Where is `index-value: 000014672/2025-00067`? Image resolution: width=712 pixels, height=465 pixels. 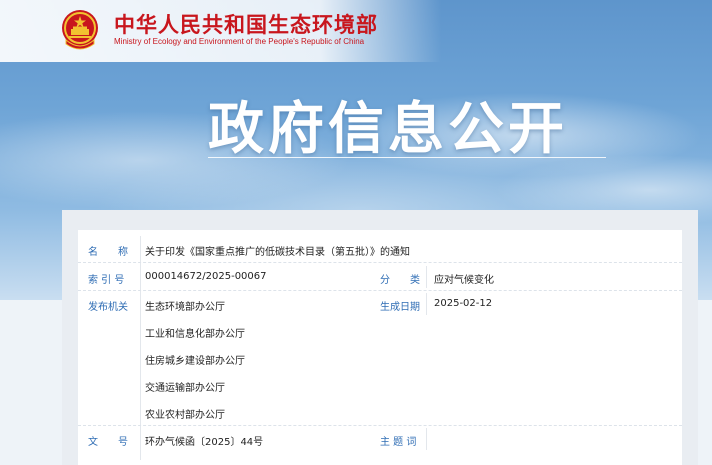
index-value: 000014672/2025-00067 is located at coordinates (206, 276).